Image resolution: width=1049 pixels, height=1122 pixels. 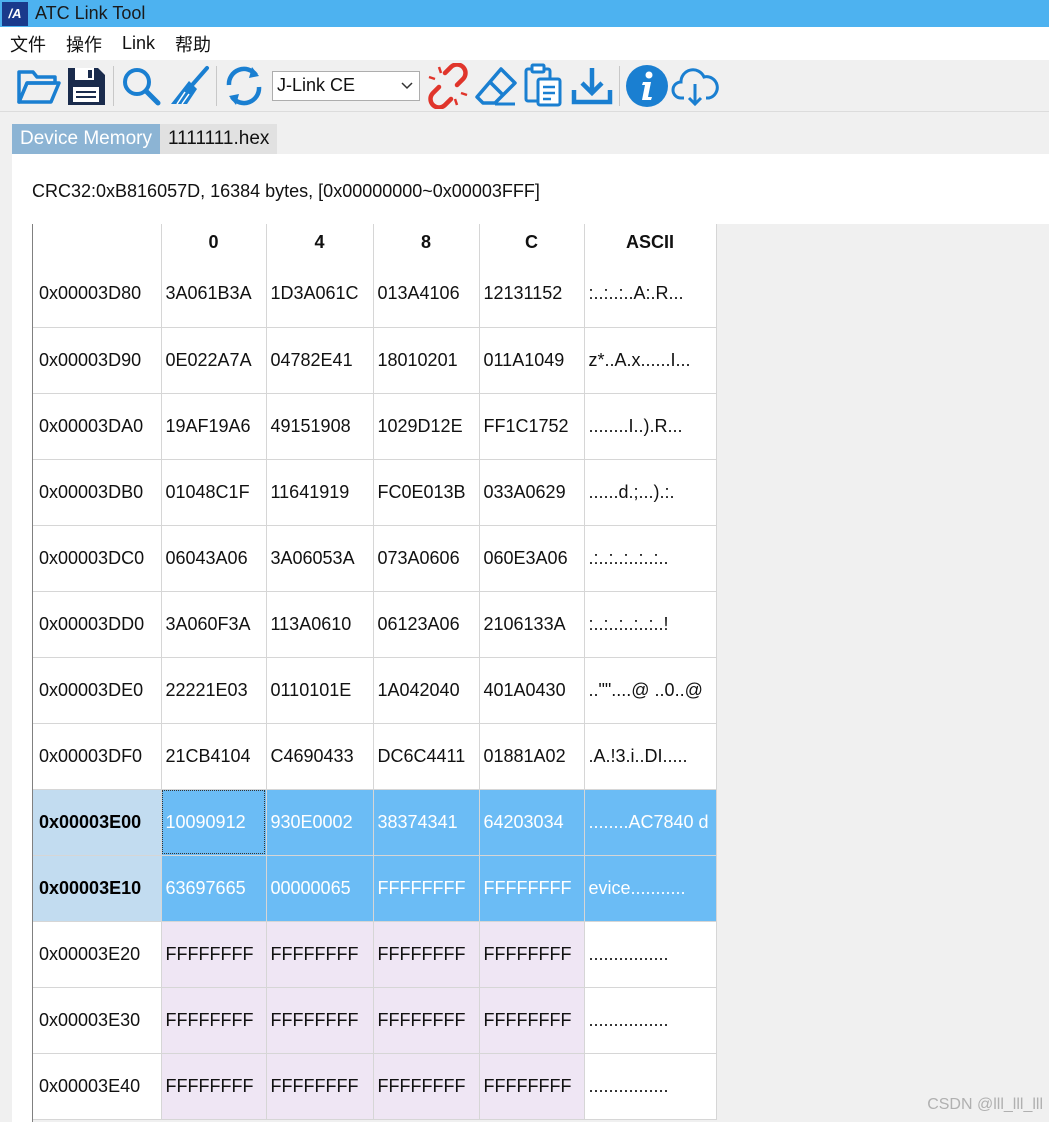 I want to click on ascii-cell: ..""....@ ..0..@, so click(x=650, y=690).